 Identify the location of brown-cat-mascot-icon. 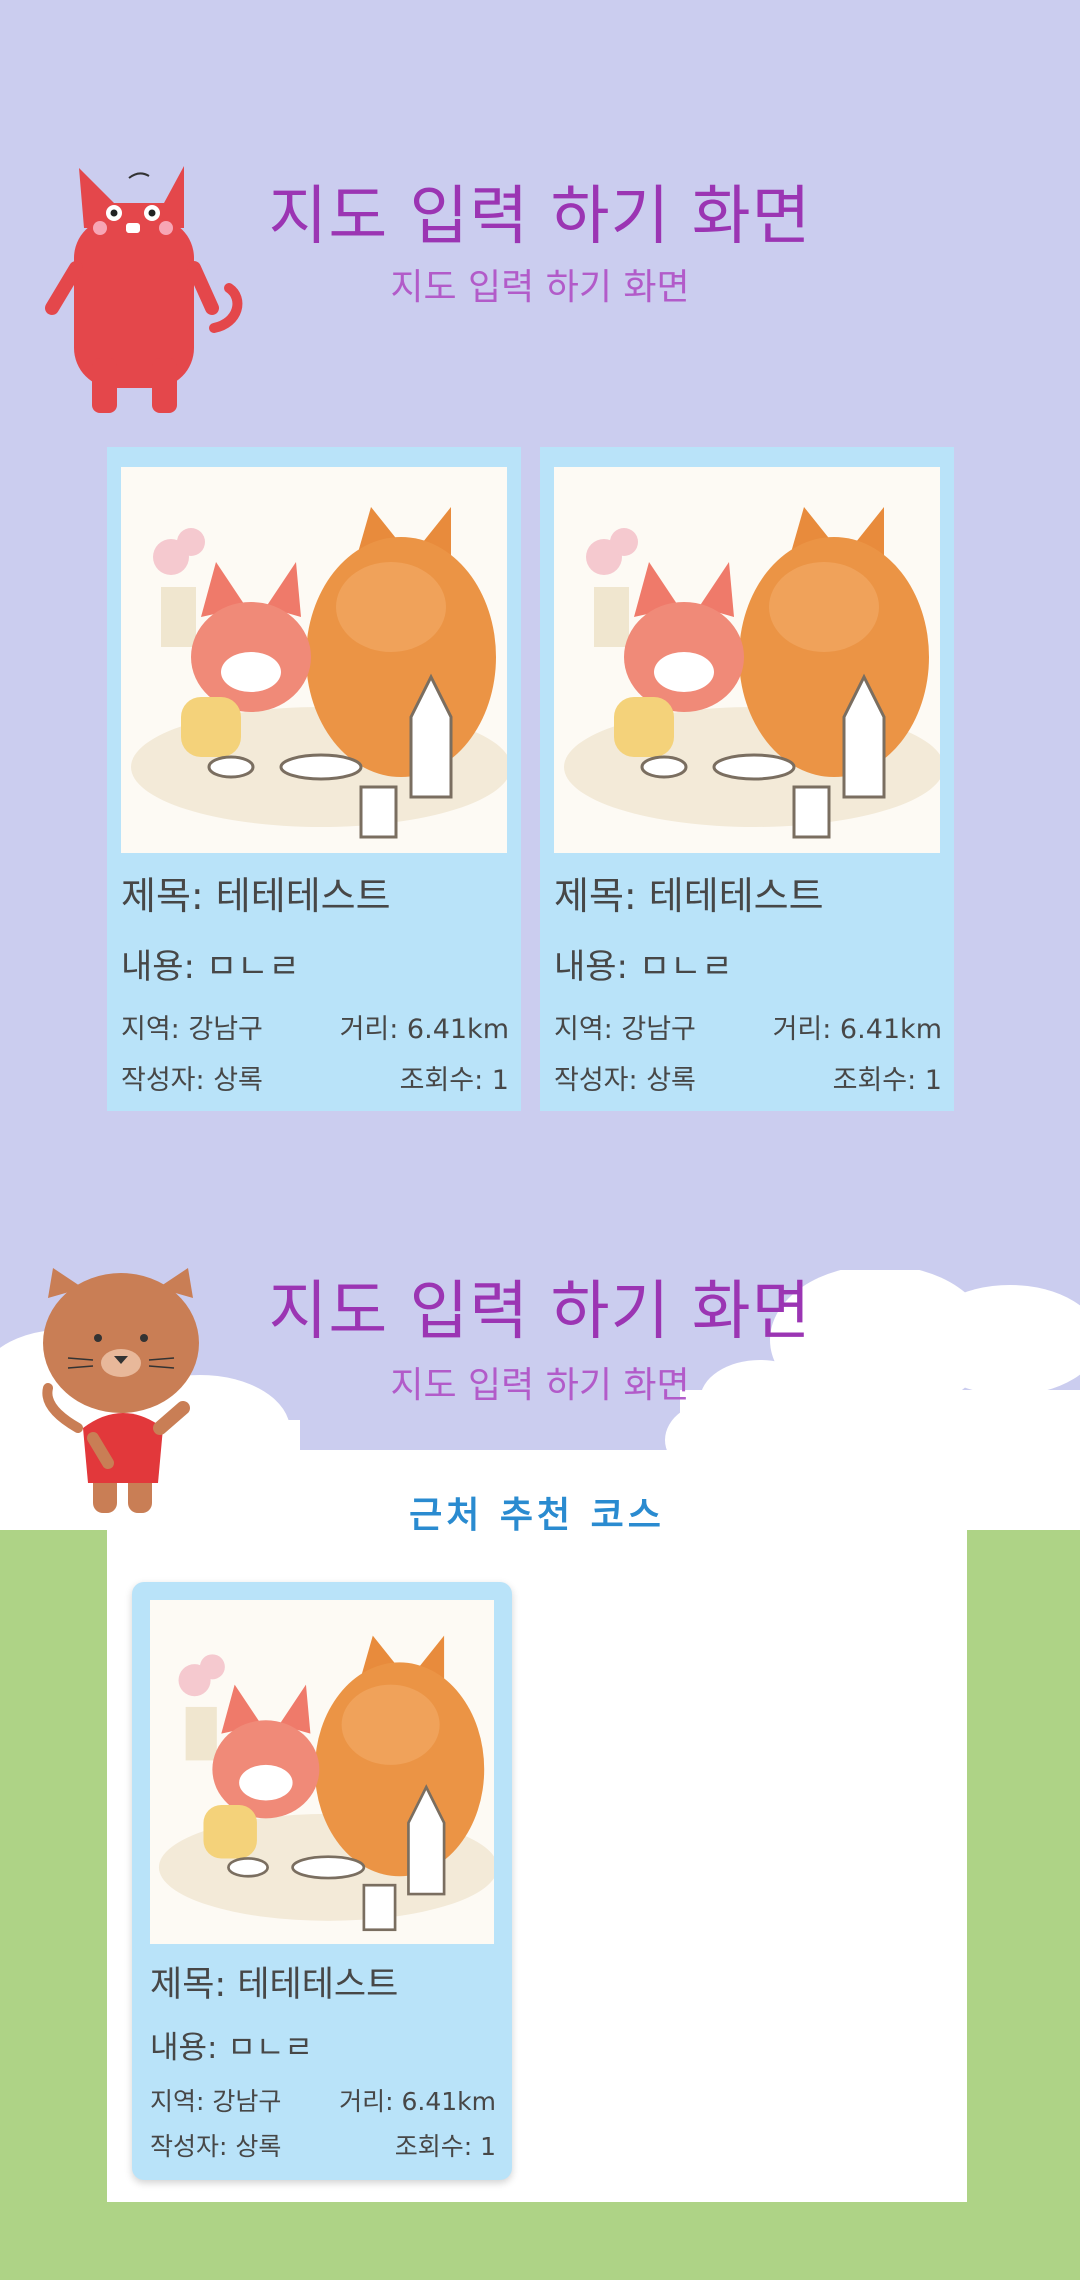
(123, 1393).